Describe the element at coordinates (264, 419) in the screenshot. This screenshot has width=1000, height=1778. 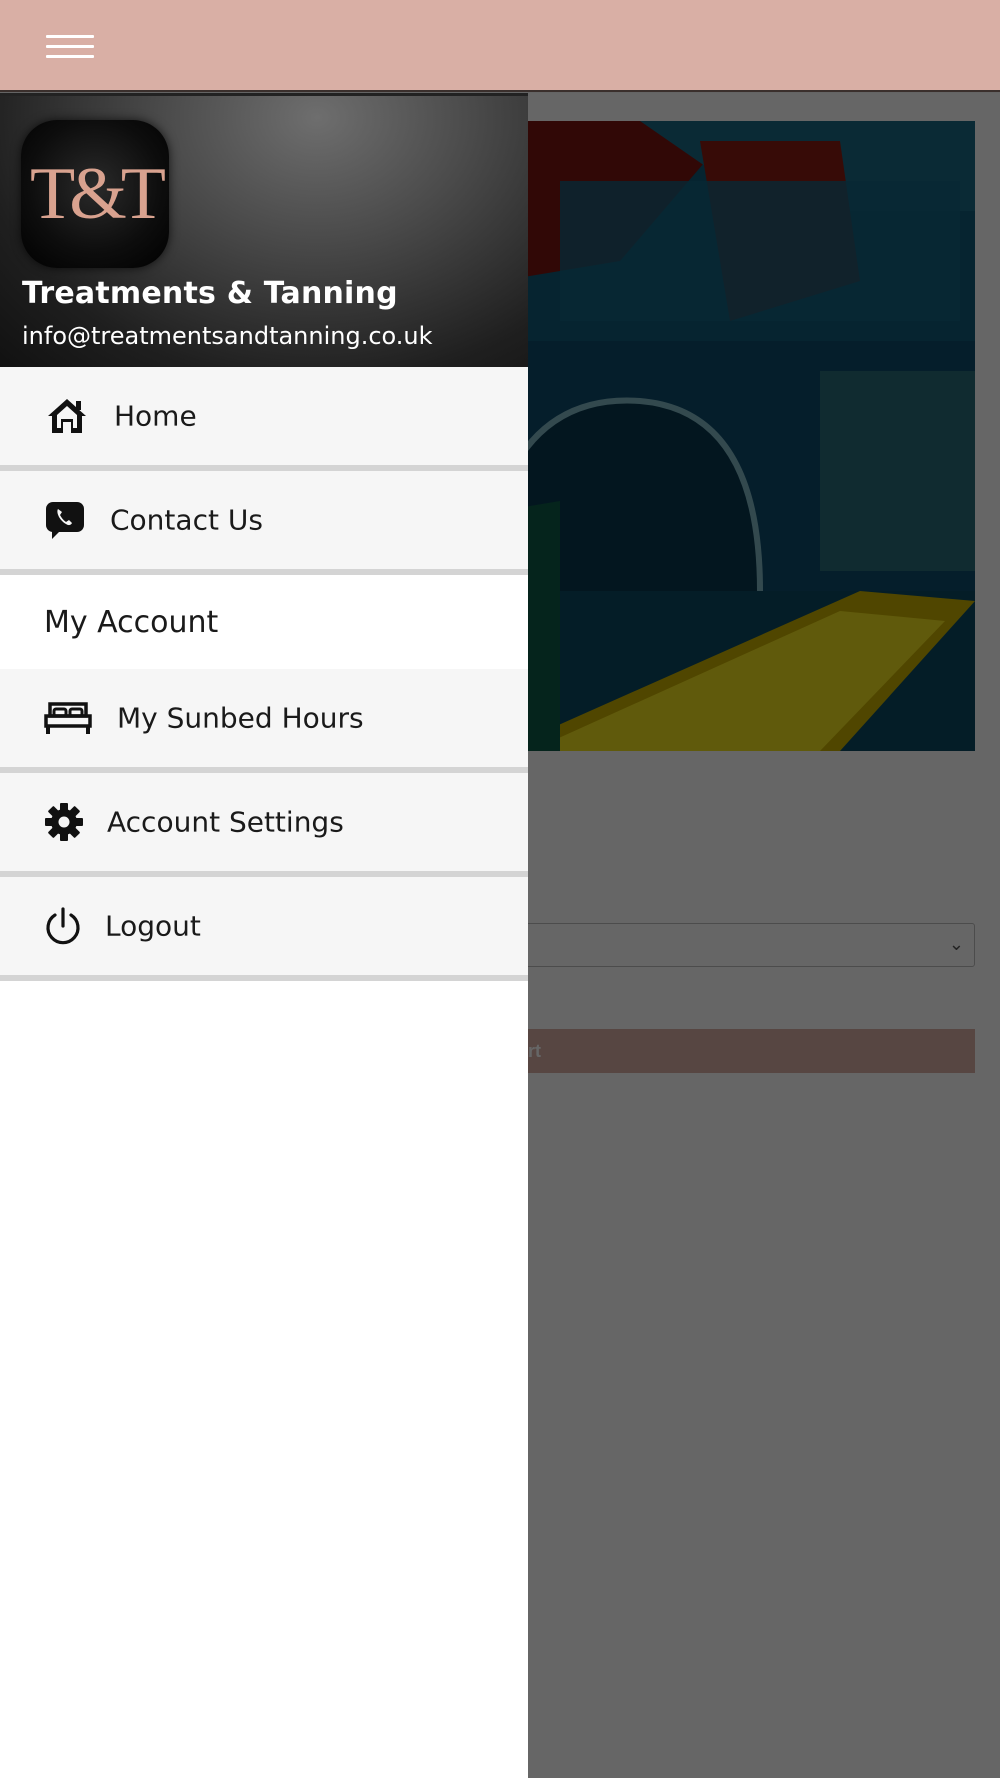
I see `menu-item-home: Home` at that location.